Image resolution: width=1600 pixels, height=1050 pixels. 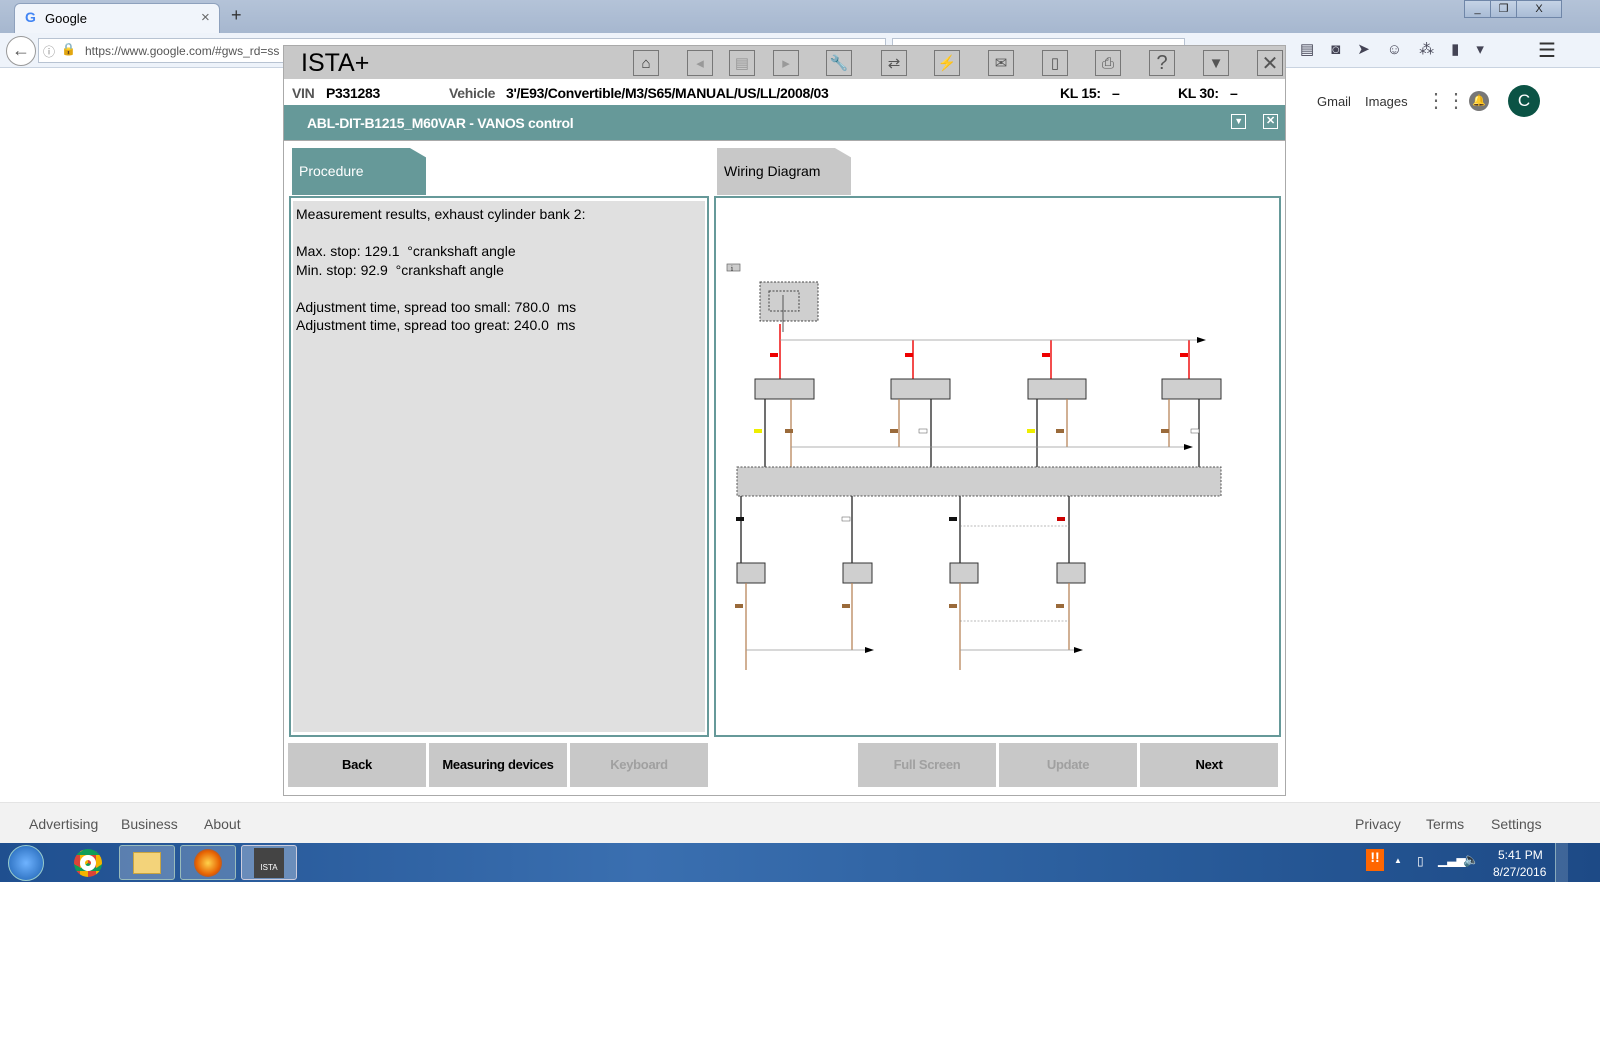 What do you see at coordinates (147, 862) in the screenshot?
I see `explorer-taskbar-icon` at bounding box center [147, 862].